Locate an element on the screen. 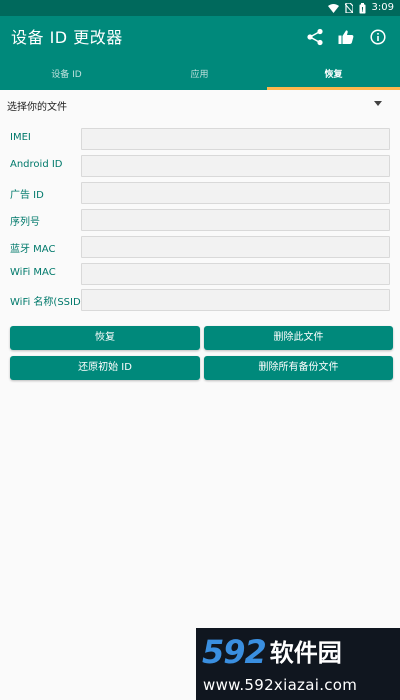 The width and height of the screenshot is (400, 700). delete-all-backups-button: 删除所有备份文件 is located at coordinates (298, 368).